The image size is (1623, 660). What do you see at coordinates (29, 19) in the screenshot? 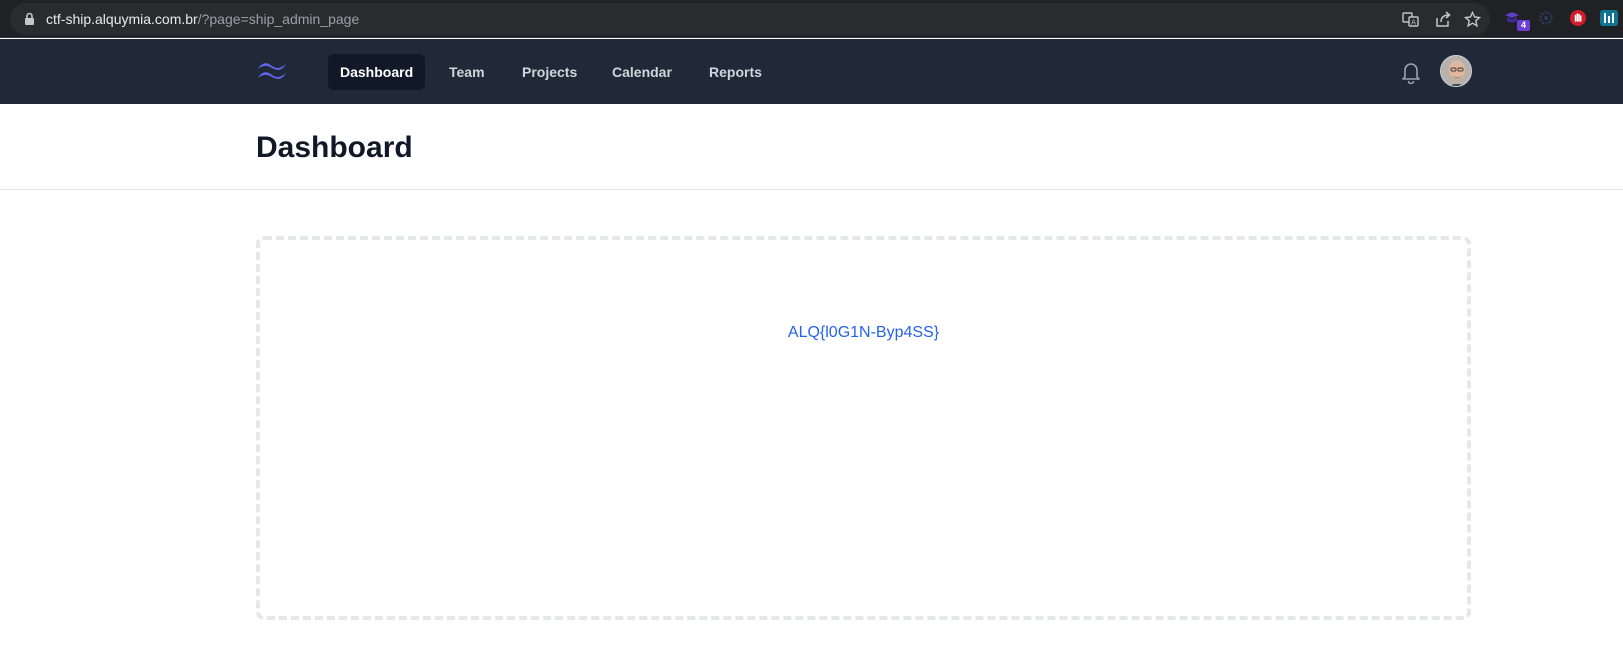
I see `lock-icon` at bounding box center [29, 19].